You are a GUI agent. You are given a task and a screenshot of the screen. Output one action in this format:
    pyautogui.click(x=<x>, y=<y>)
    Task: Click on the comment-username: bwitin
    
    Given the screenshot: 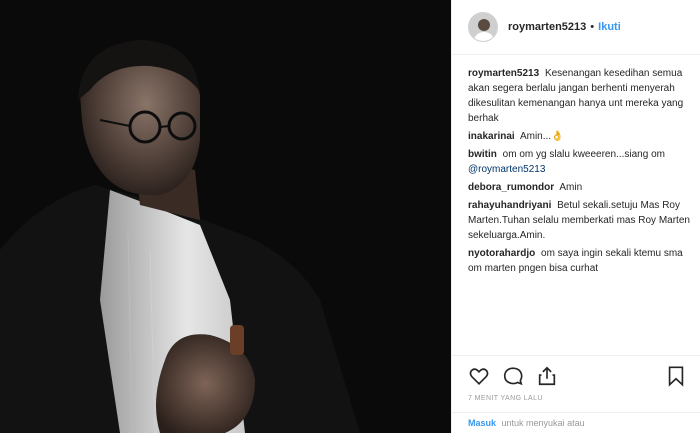 What is the action you would take?
    pyautogui.click(x=482, y=154)
    